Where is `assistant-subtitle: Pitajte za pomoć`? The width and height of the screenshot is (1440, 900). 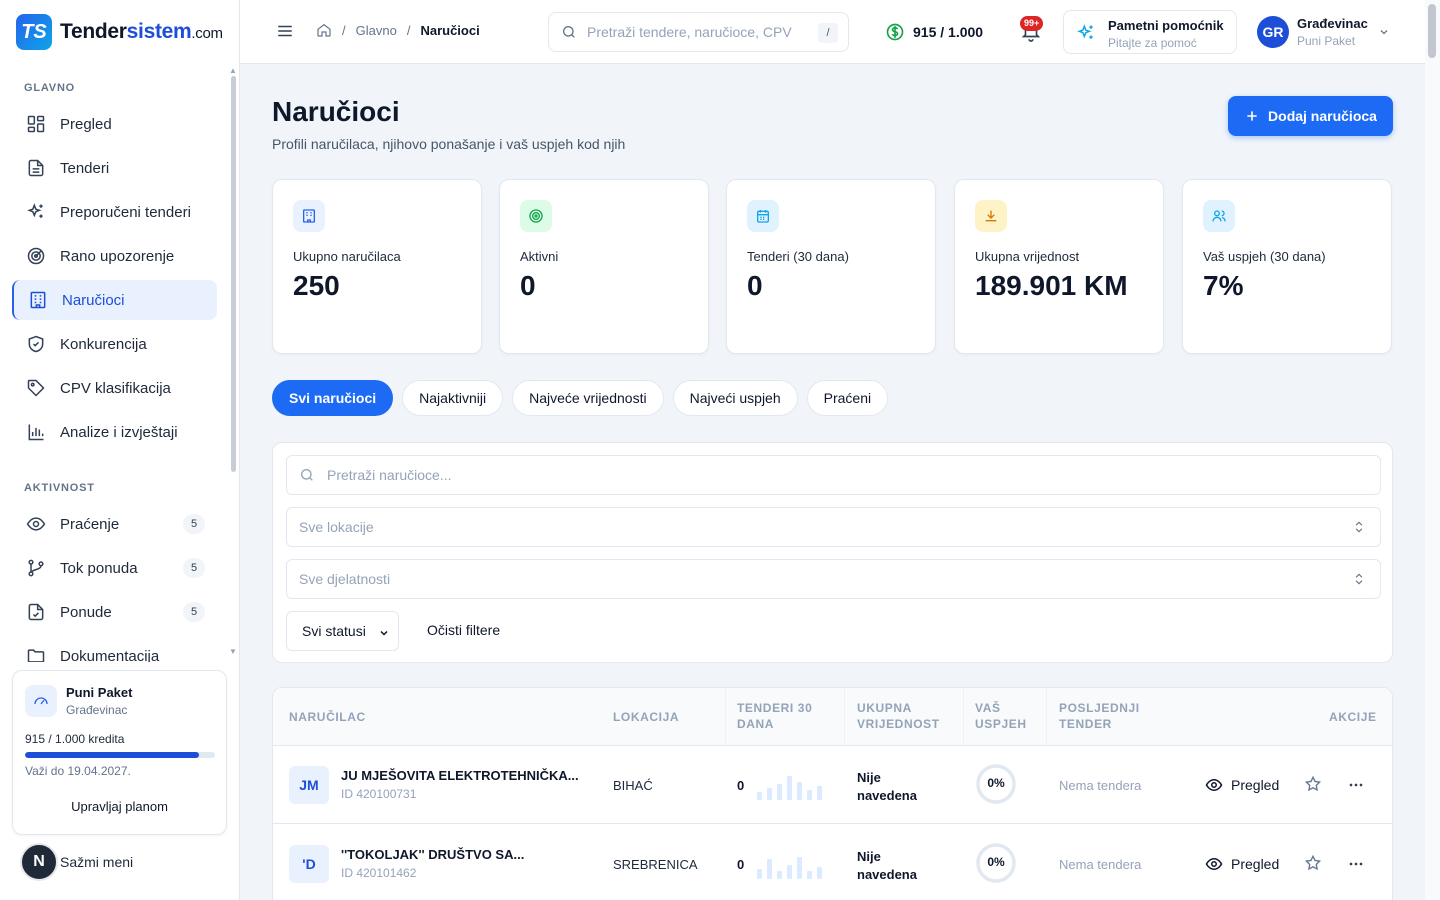
assistant-subtitle: Pitajte za pomoć is located at coordinates (1152, 43).